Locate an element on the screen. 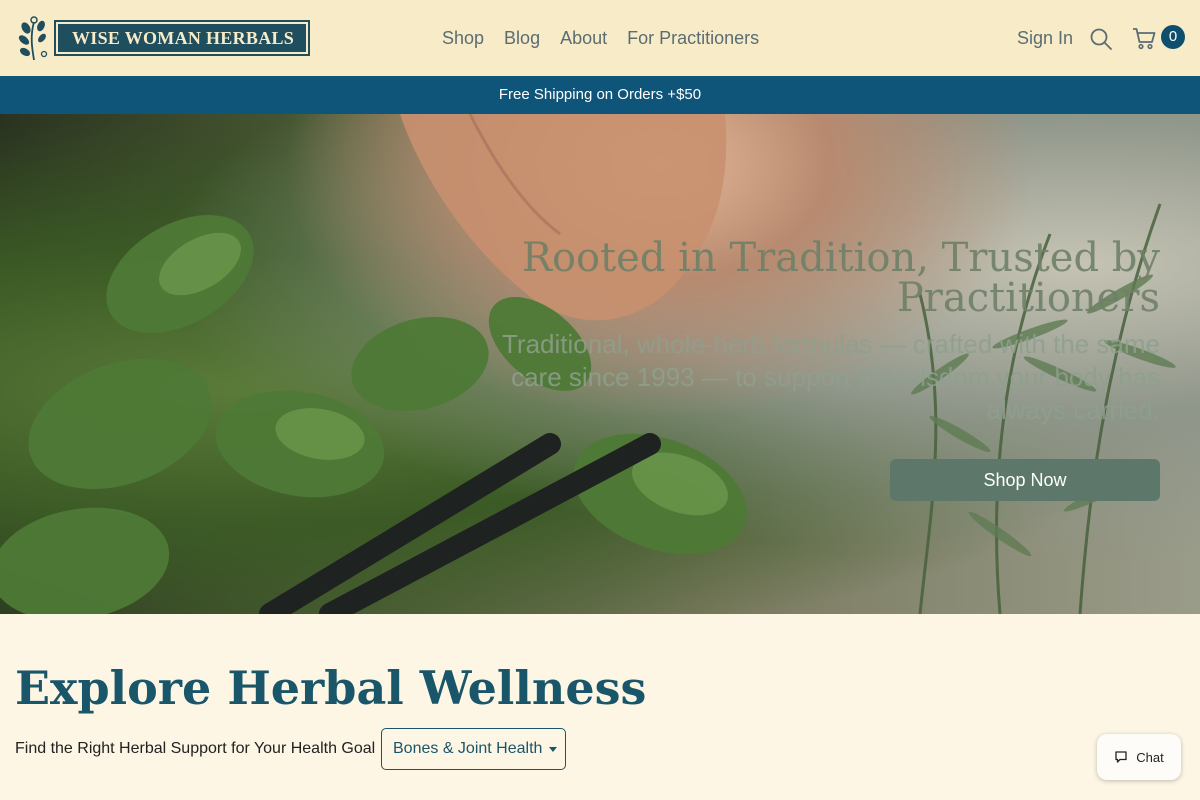 This screenshot has height=800, width=1200. brand-name: WISE WOMAN HERBALS is located at coordinates (183, 37).